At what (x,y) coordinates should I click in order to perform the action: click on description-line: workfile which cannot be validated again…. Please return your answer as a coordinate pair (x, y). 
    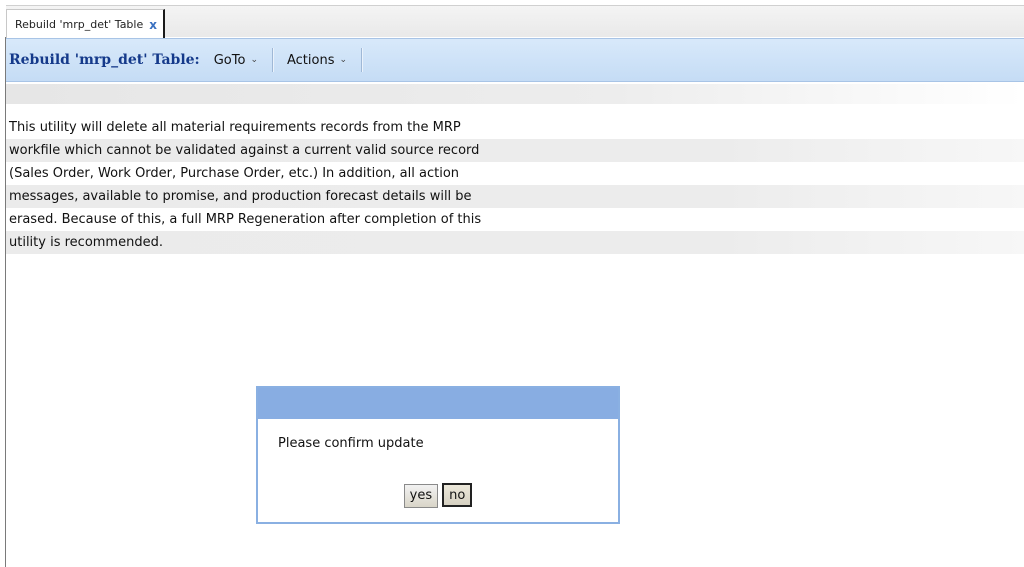
    Looking at the image, I should click on (515, 150).